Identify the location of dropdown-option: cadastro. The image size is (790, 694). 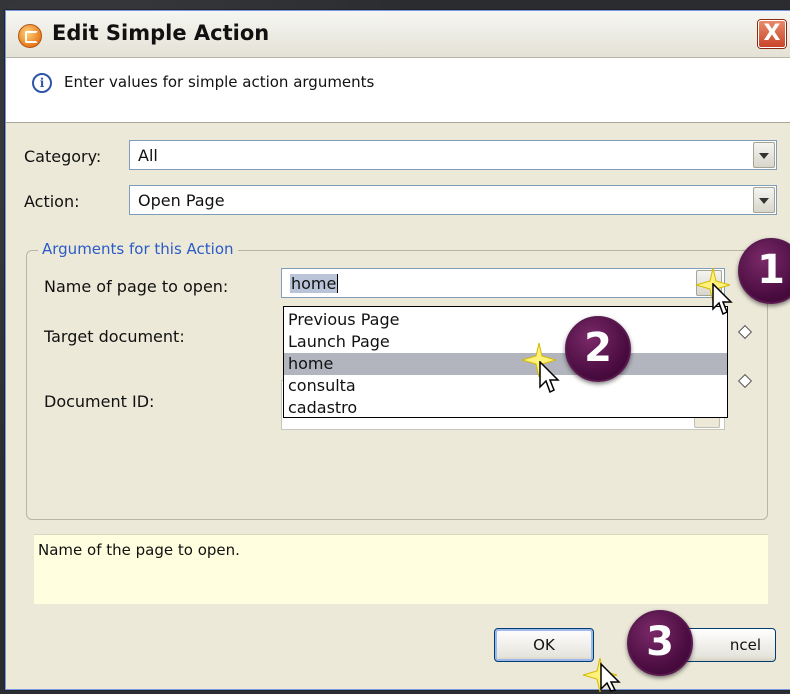
(505, 408).